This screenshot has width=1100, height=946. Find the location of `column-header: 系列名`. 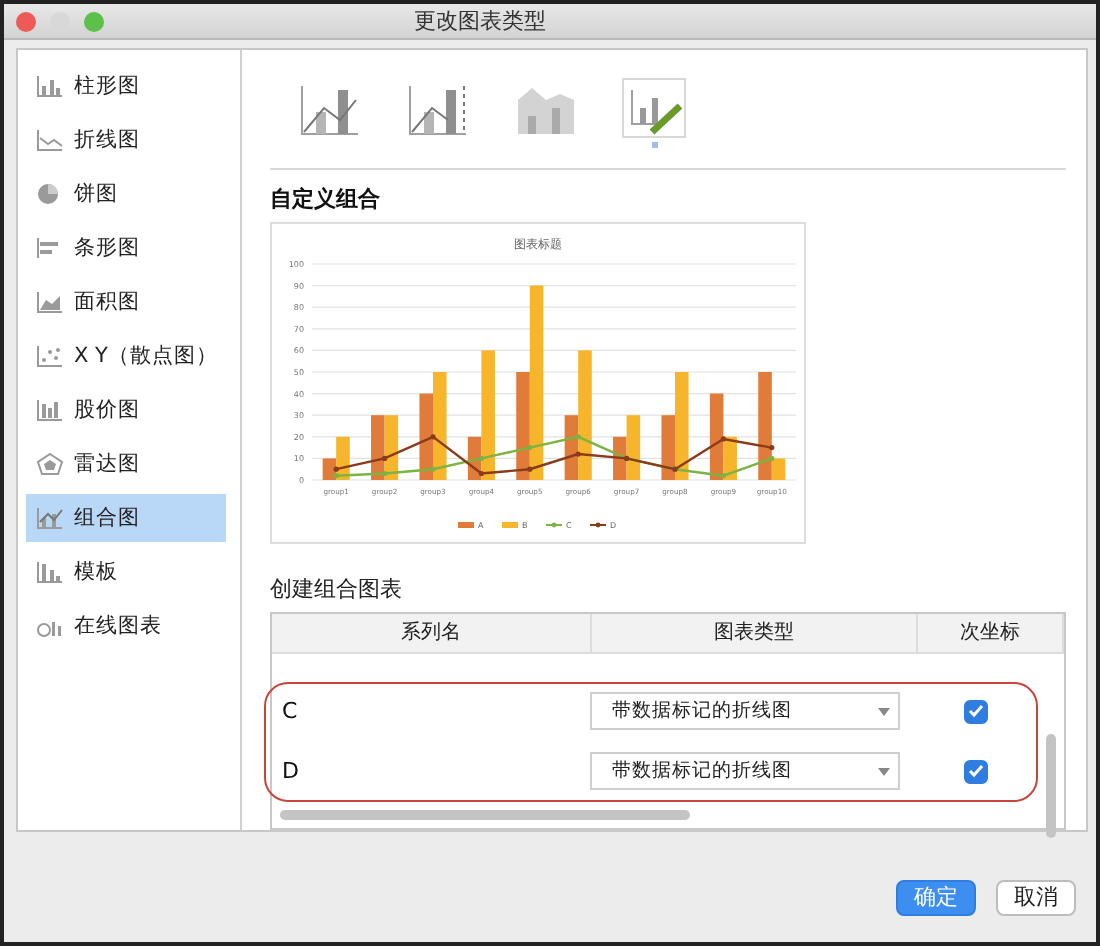

column-header: 系列名 is located at coordinates (432, 632).